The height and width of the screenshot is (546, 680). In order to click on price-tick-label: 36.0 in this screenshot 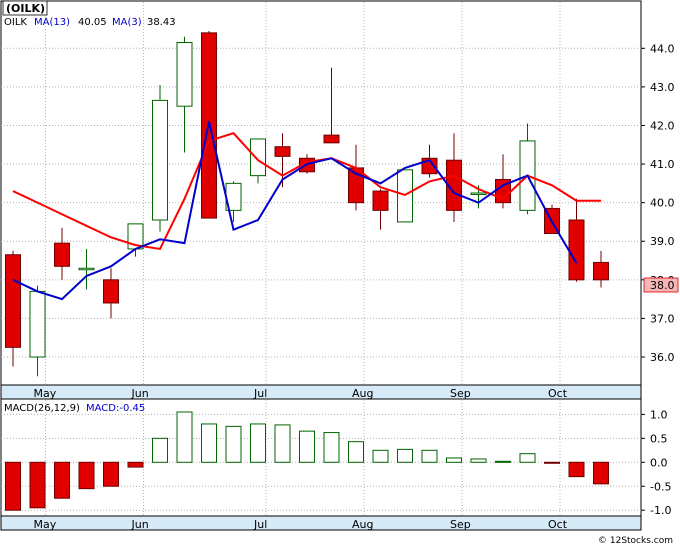, I will do `click(662, 357)`.